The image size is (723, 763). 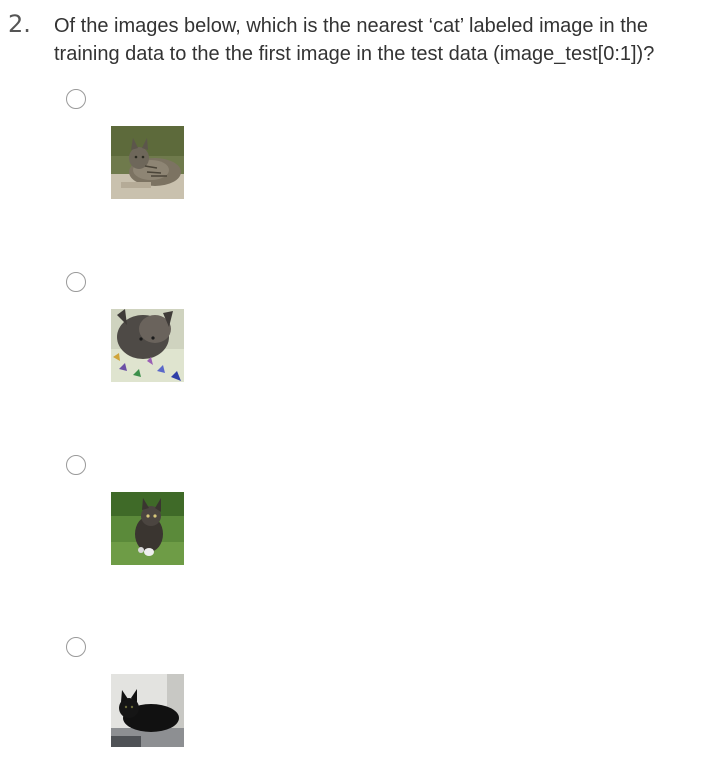 I want to click on question-number: 2., so click(x=19, y=24).